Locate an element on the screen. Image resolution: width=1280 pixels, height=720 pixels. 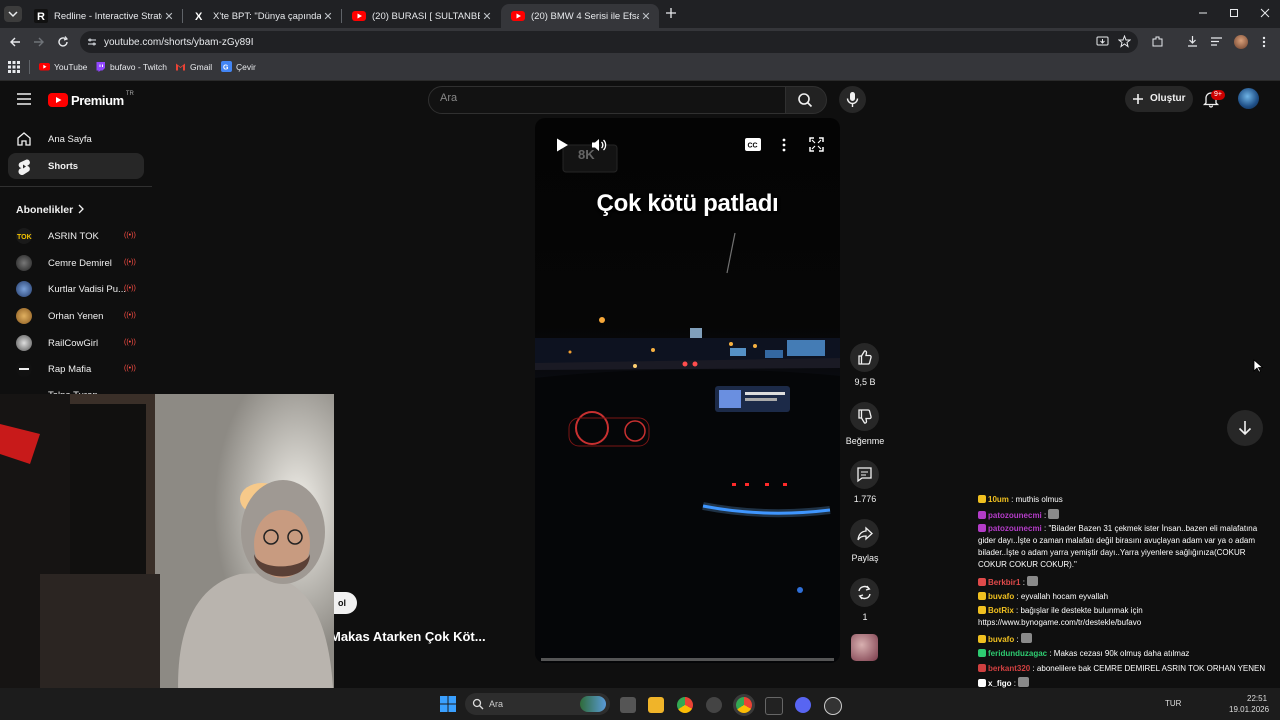
new-tab-button is located at coordinates (671, 13).